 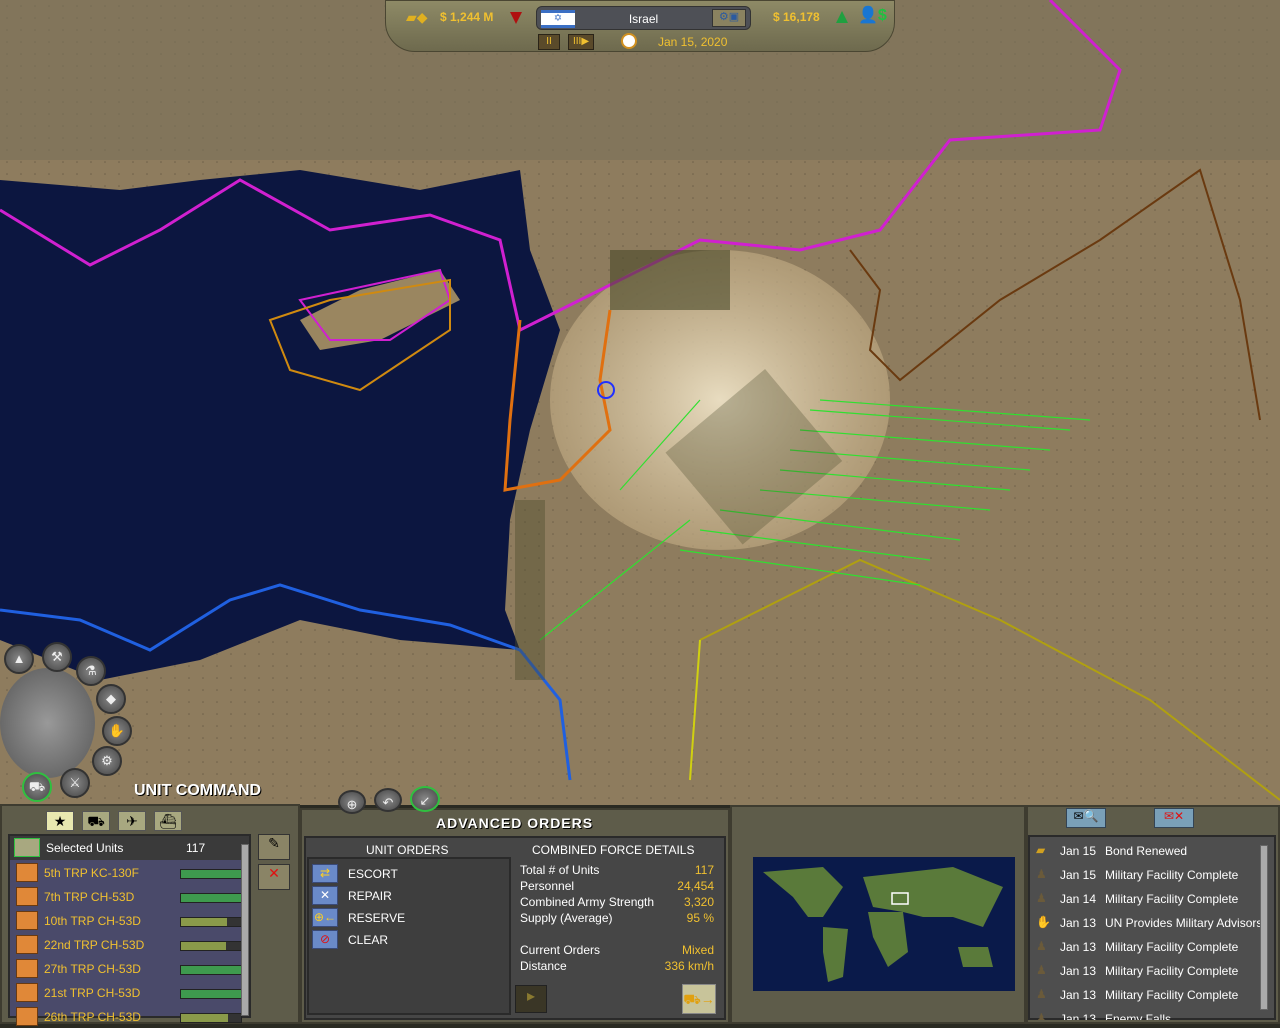 What do you see at coordinates (1150, 1015) in the screenshot?
I see `news-item: ♟ Jan 13 Enemy Falls` at bounding box center [1150, 1015].